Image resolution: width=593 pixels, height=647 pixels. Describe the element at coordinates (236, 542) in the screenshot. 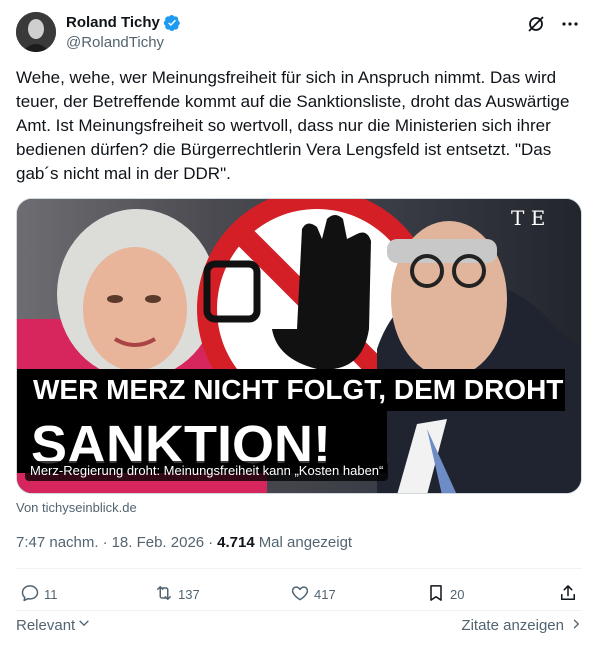

I see `views-count: 4.714` at that location.